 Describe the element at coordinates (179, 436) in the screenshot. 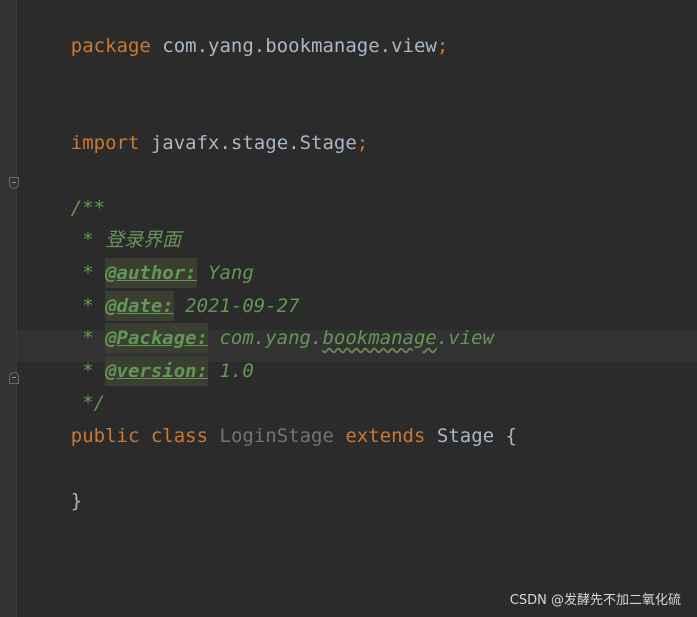

I see `keyword-class: class` at that location.